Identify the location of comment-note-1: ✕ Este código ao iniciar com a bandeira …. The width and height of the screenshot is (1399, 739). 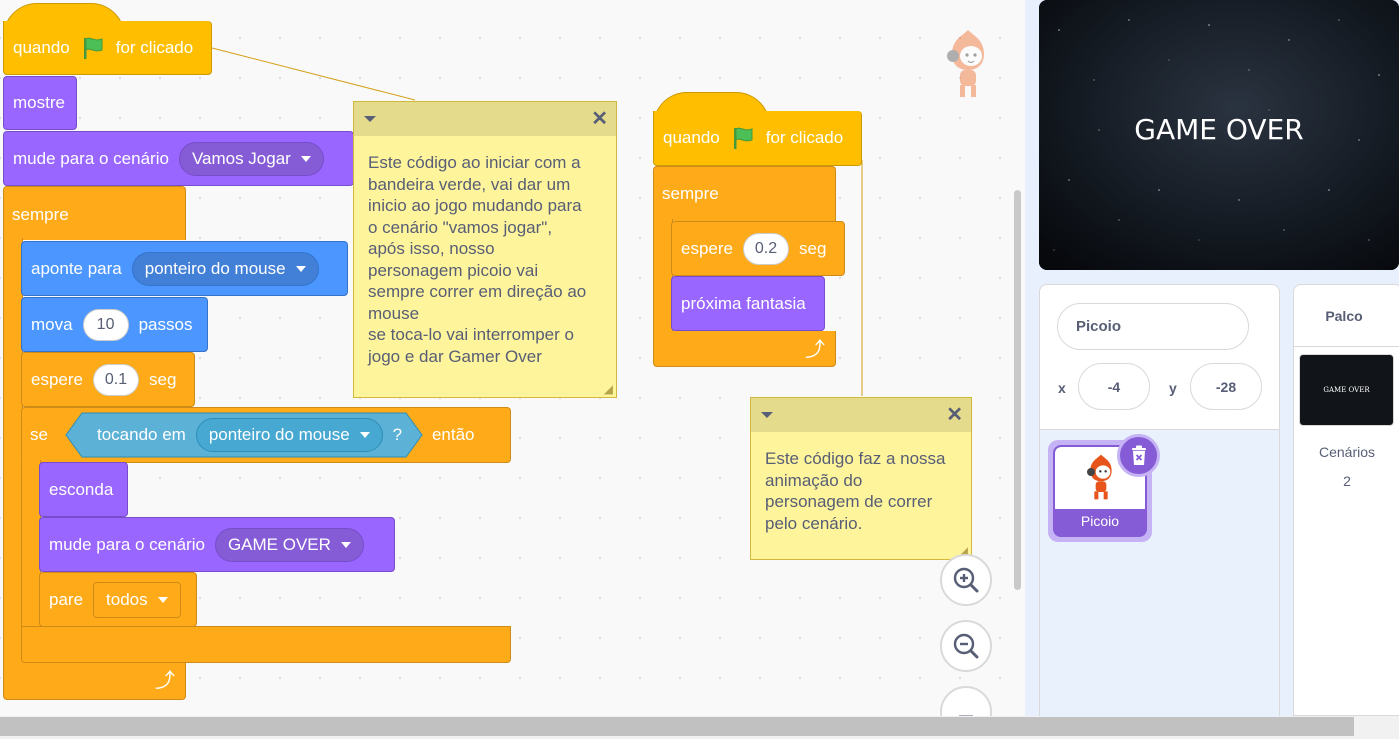
(485, 249).